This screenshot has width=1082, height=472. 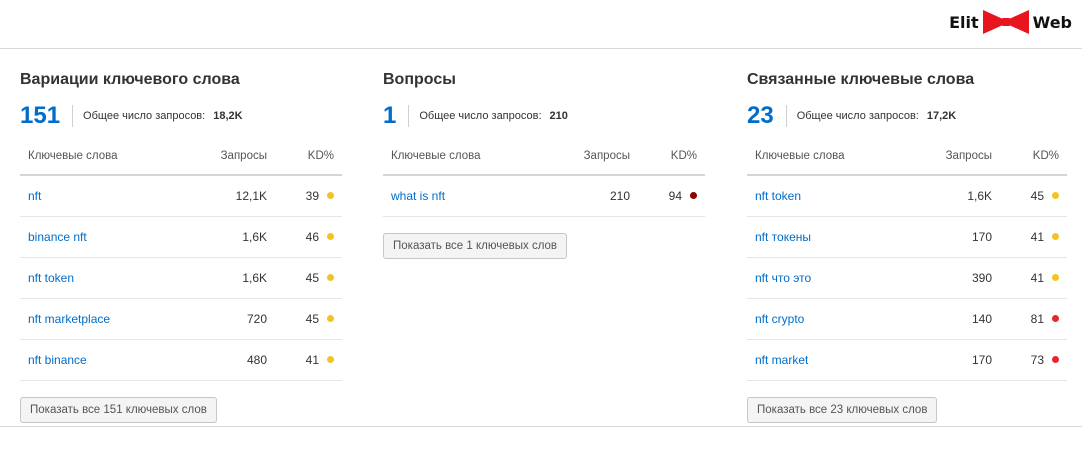 I want to click on stat-row: 151 Общее число запросов: 18,2K, so click(x=181, y=116).